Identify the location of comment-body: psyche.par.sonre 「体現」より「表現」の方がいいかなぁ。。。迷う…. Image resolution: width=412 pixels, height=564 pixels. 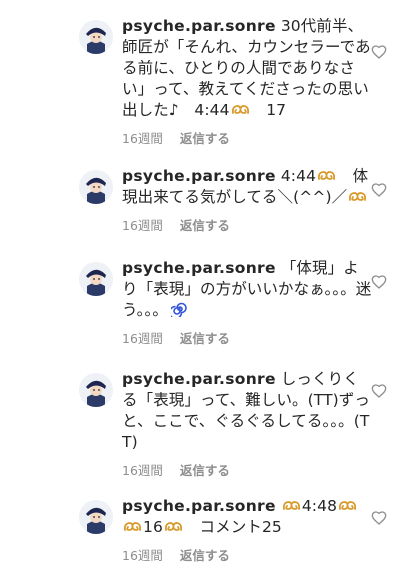
(247, 289).